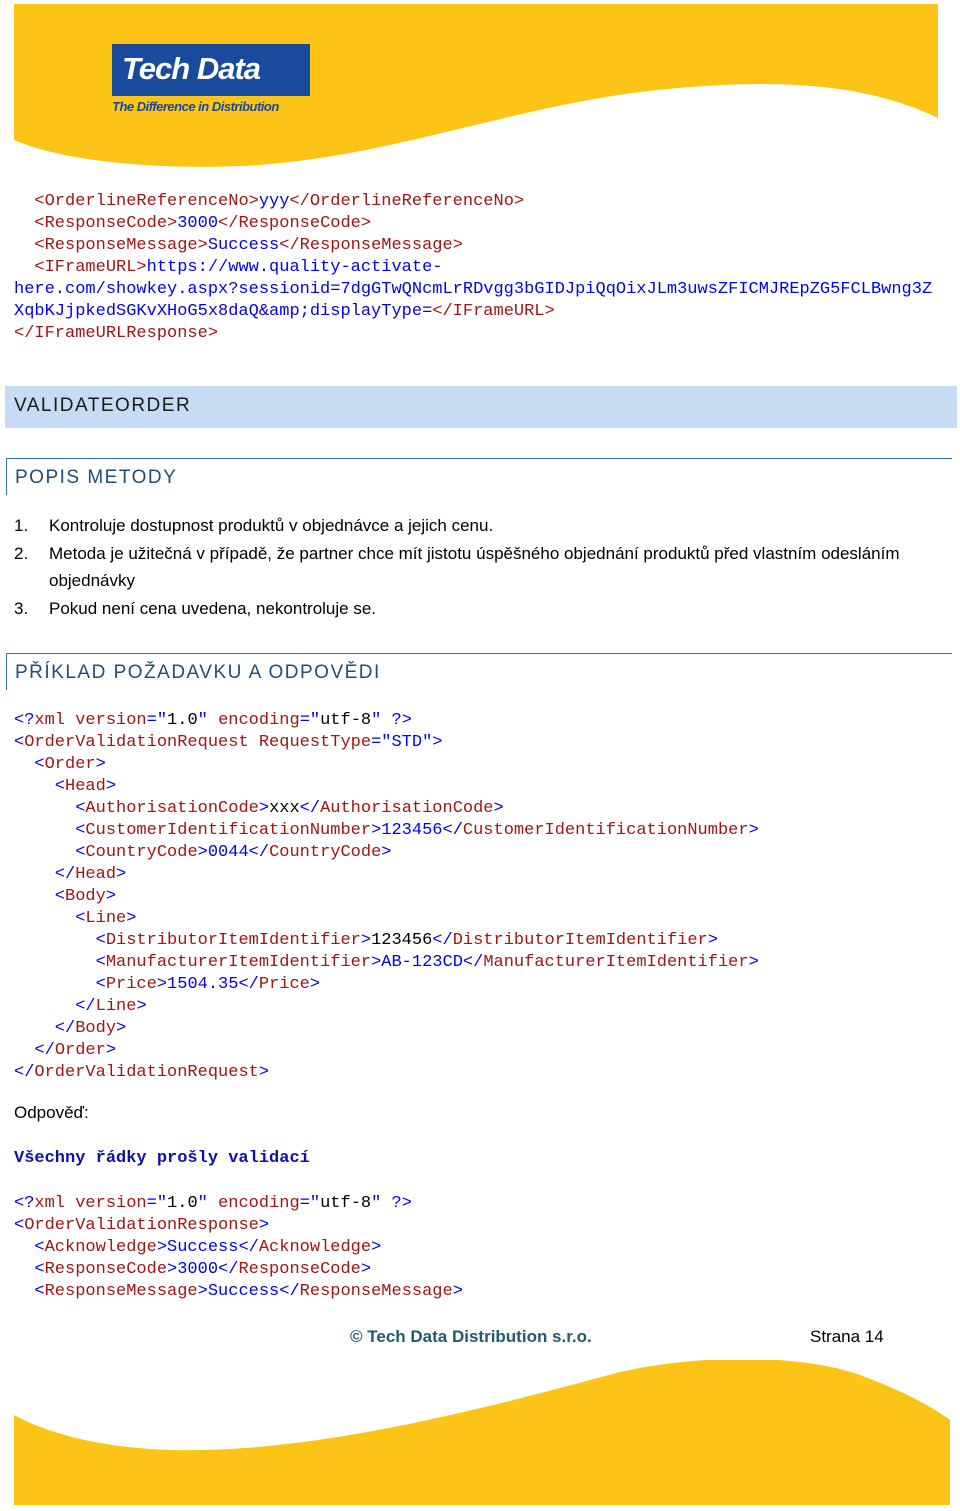  What do you see at coordinates (294, 267) in the screenshot?
I see `code-token: https://www.quality-activate-` at bounding box center [294, 267].